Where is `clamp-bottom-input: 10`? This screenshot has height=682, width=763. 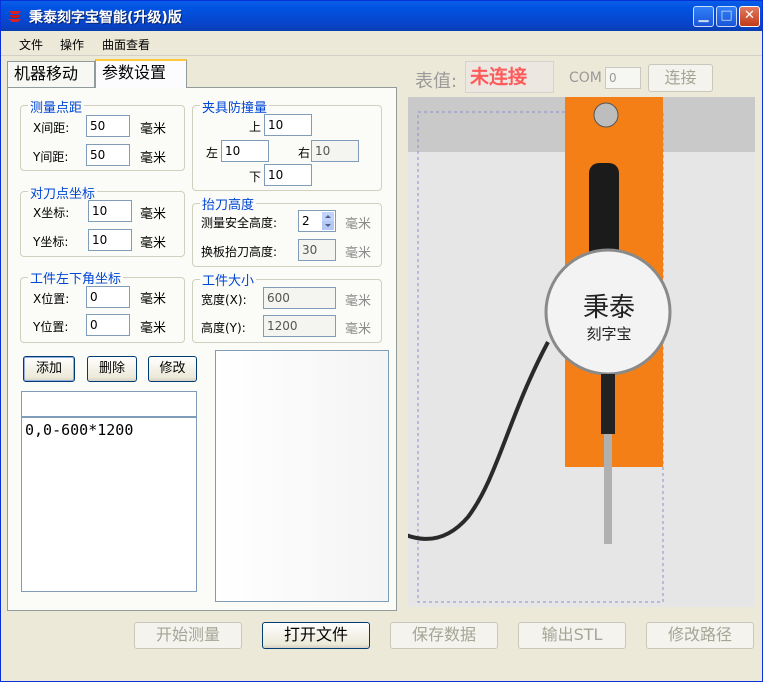
clamp-bottom-input: 10 is located at coordinates (288, 175).